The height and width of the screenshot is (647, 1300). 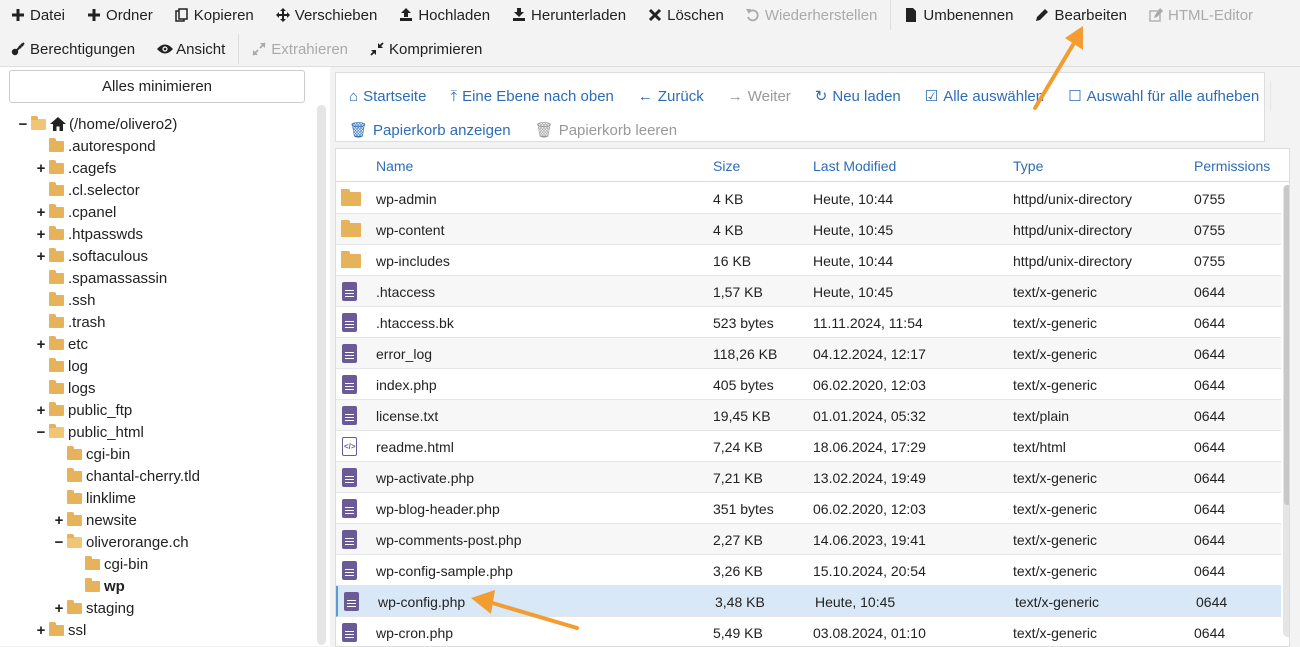 What do you see at coordinates (73, 49) in the screenshot?
I see `berechtigungen-button: Berechtigungen` at bounding box center [73, 49].